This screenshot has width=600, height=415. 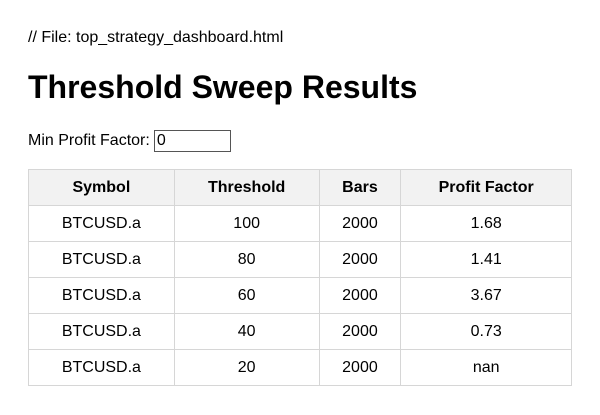 I want to click on cell-threshold: 40, so click(x=246, y=331).